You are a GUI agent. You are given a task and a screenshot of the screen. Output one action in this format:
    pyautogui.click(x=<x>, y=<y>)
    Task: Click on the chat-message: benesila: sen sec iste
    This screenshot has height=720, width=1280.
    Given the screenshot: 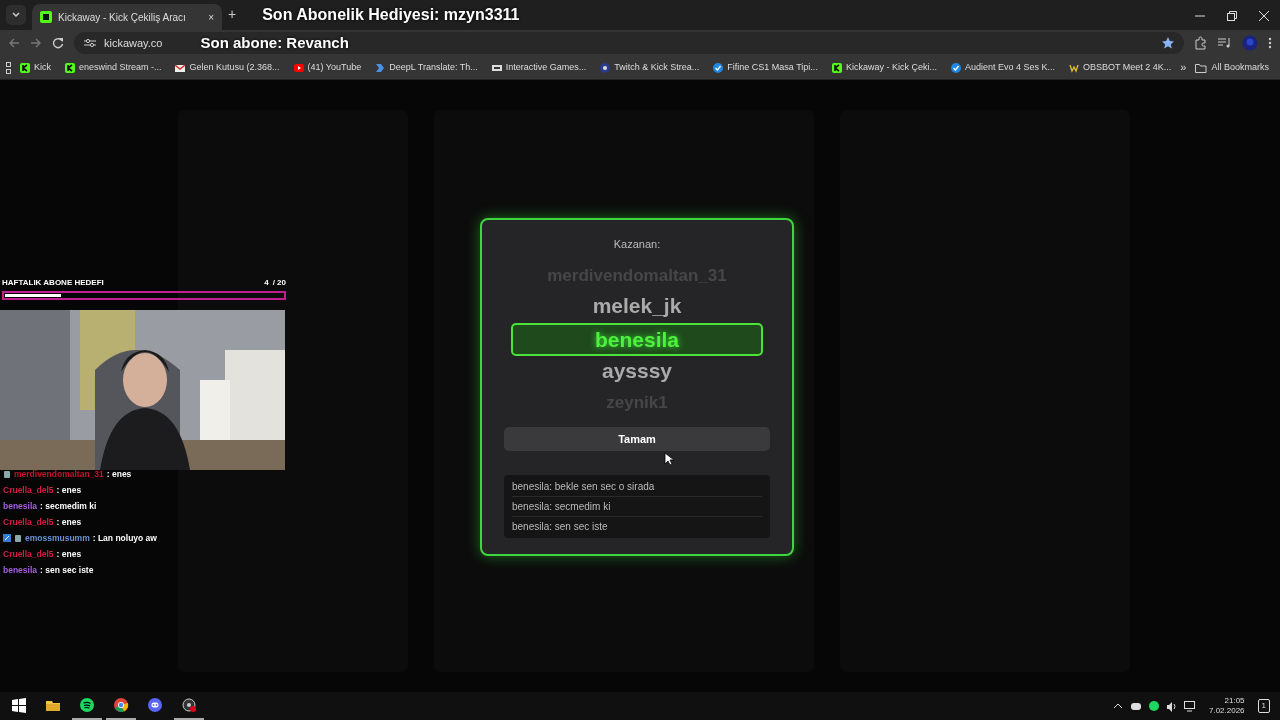 What is the action you would take?
    pyautogui.click(x=560, y=527)
    